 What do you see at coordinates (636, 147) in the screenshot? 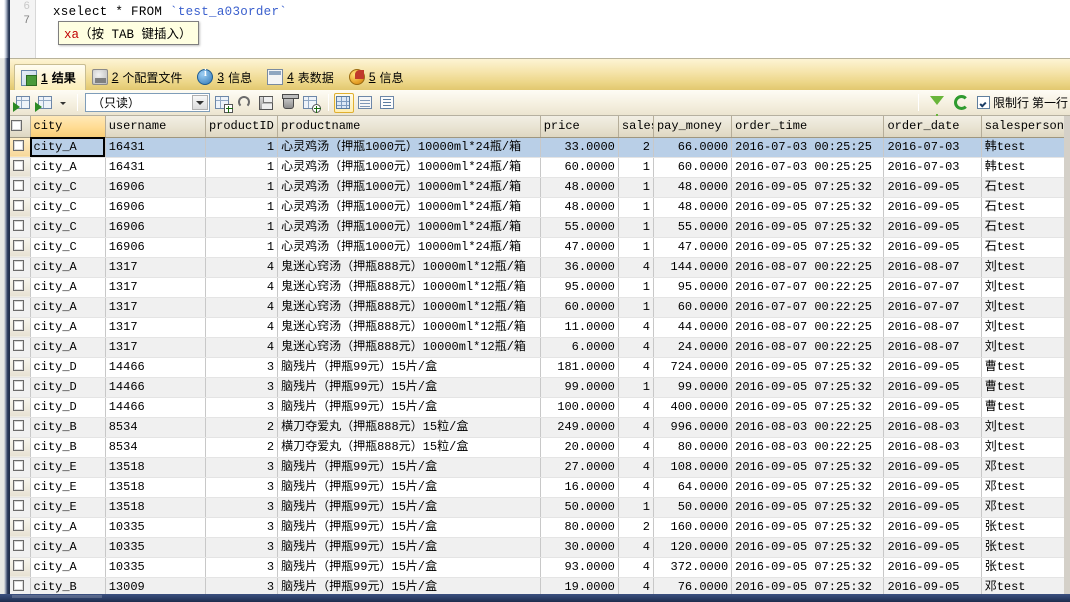
I see `cell-sales: 2` at bounding box center [636, 147].